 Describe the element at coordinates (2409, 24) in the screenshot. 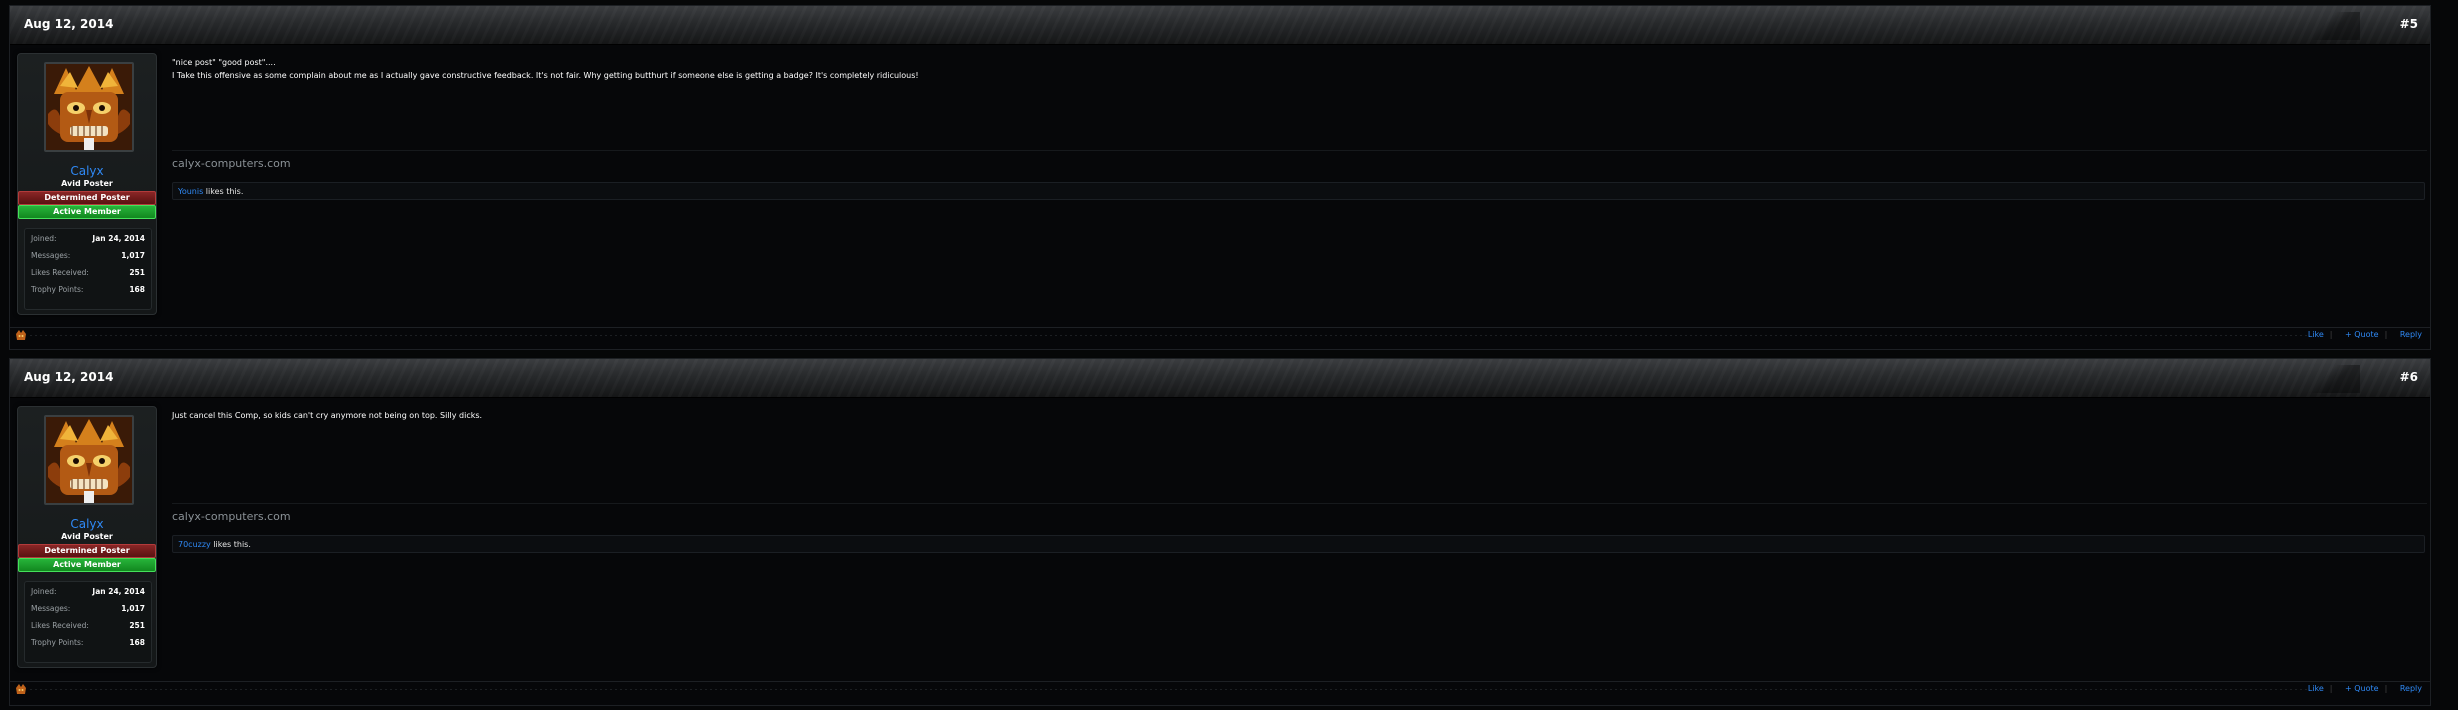

I see `post-number: #5` at that location.